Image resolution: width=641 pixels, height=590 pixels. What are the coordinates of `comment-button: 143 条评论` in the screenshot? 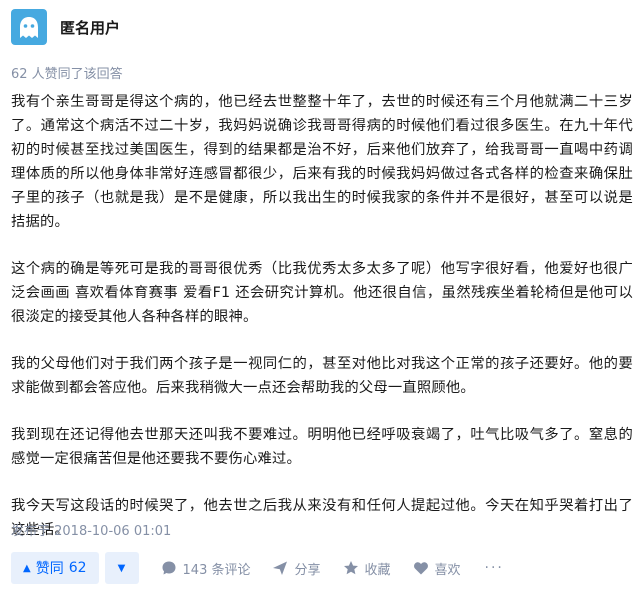 It's located at (206, 568).